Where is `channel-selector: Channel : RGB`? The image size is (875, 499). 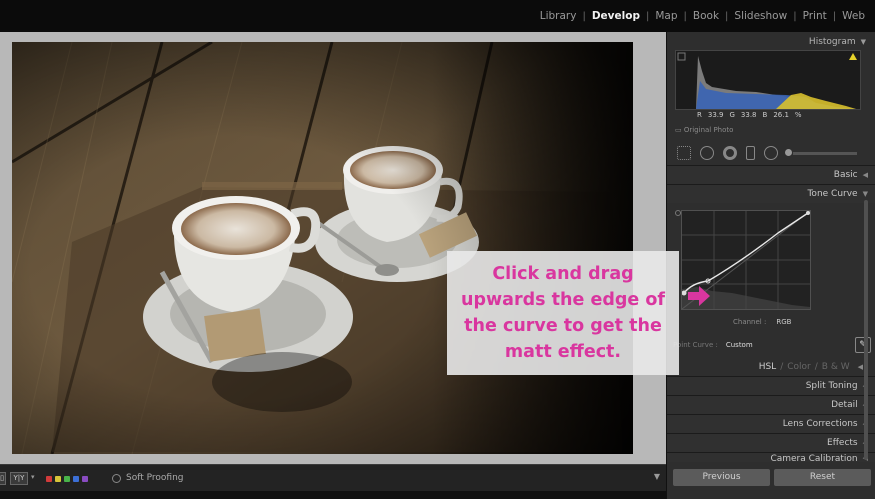 channel-selector: Channel : RGB is located at coordinates (762, 322).